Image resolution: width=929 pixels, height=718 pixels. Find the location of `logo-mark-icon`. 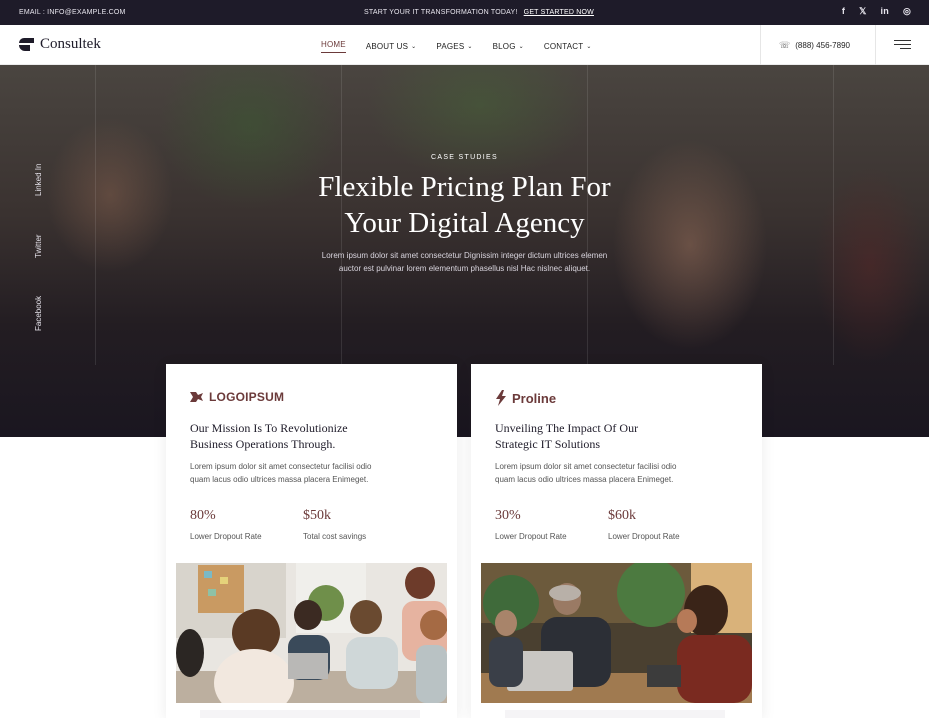

logo-mark-icon is located at coordinates (26, 44).